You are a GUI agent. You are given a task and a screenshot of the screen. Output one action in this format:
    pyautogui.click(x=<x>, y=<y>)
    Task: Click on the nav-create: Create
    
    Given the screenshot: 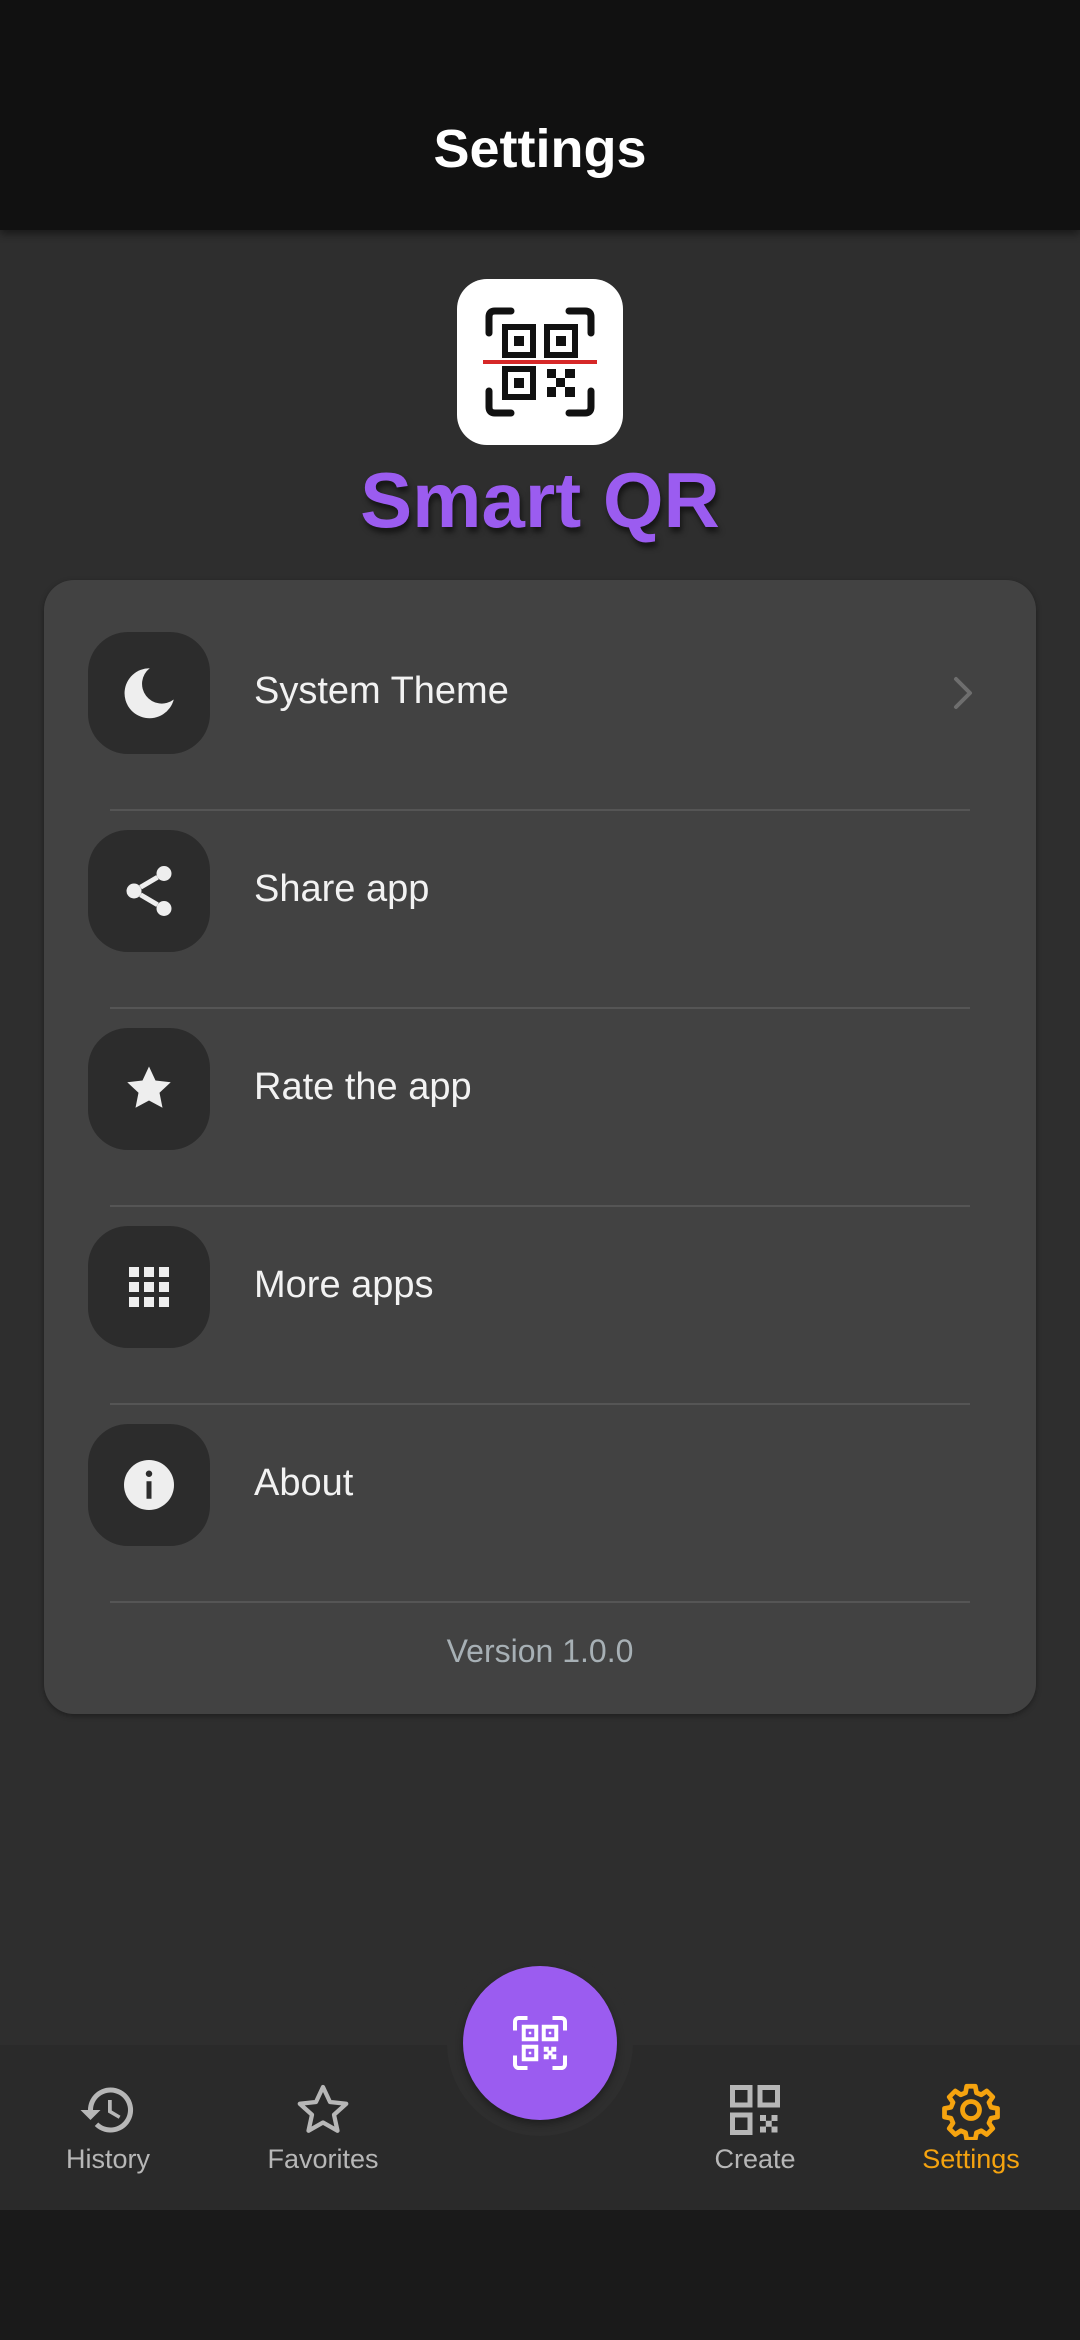 What is the action you would take?
    pyautogui.click(x=755, y=2135)
    